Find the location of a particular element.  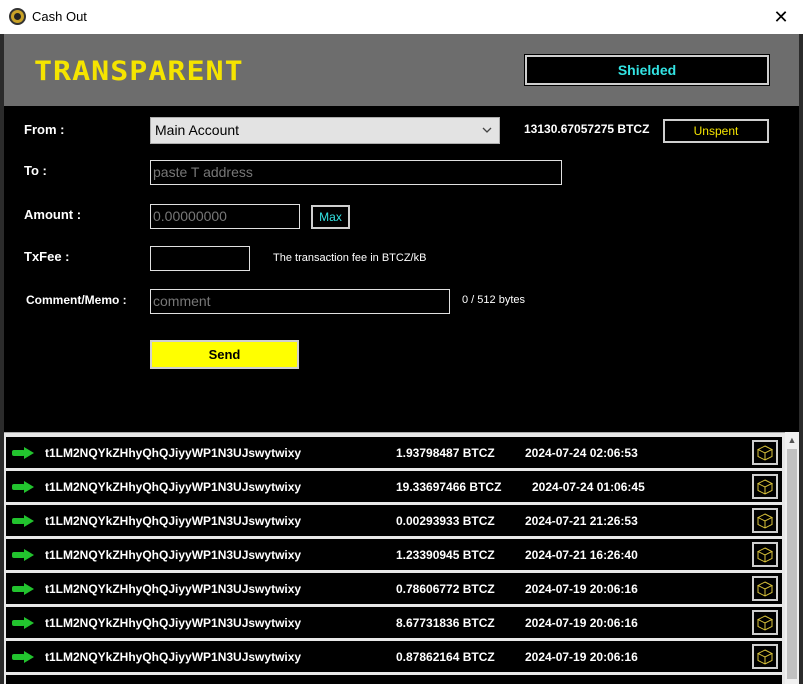

send-button: Send is located at coordinates (224, 354).